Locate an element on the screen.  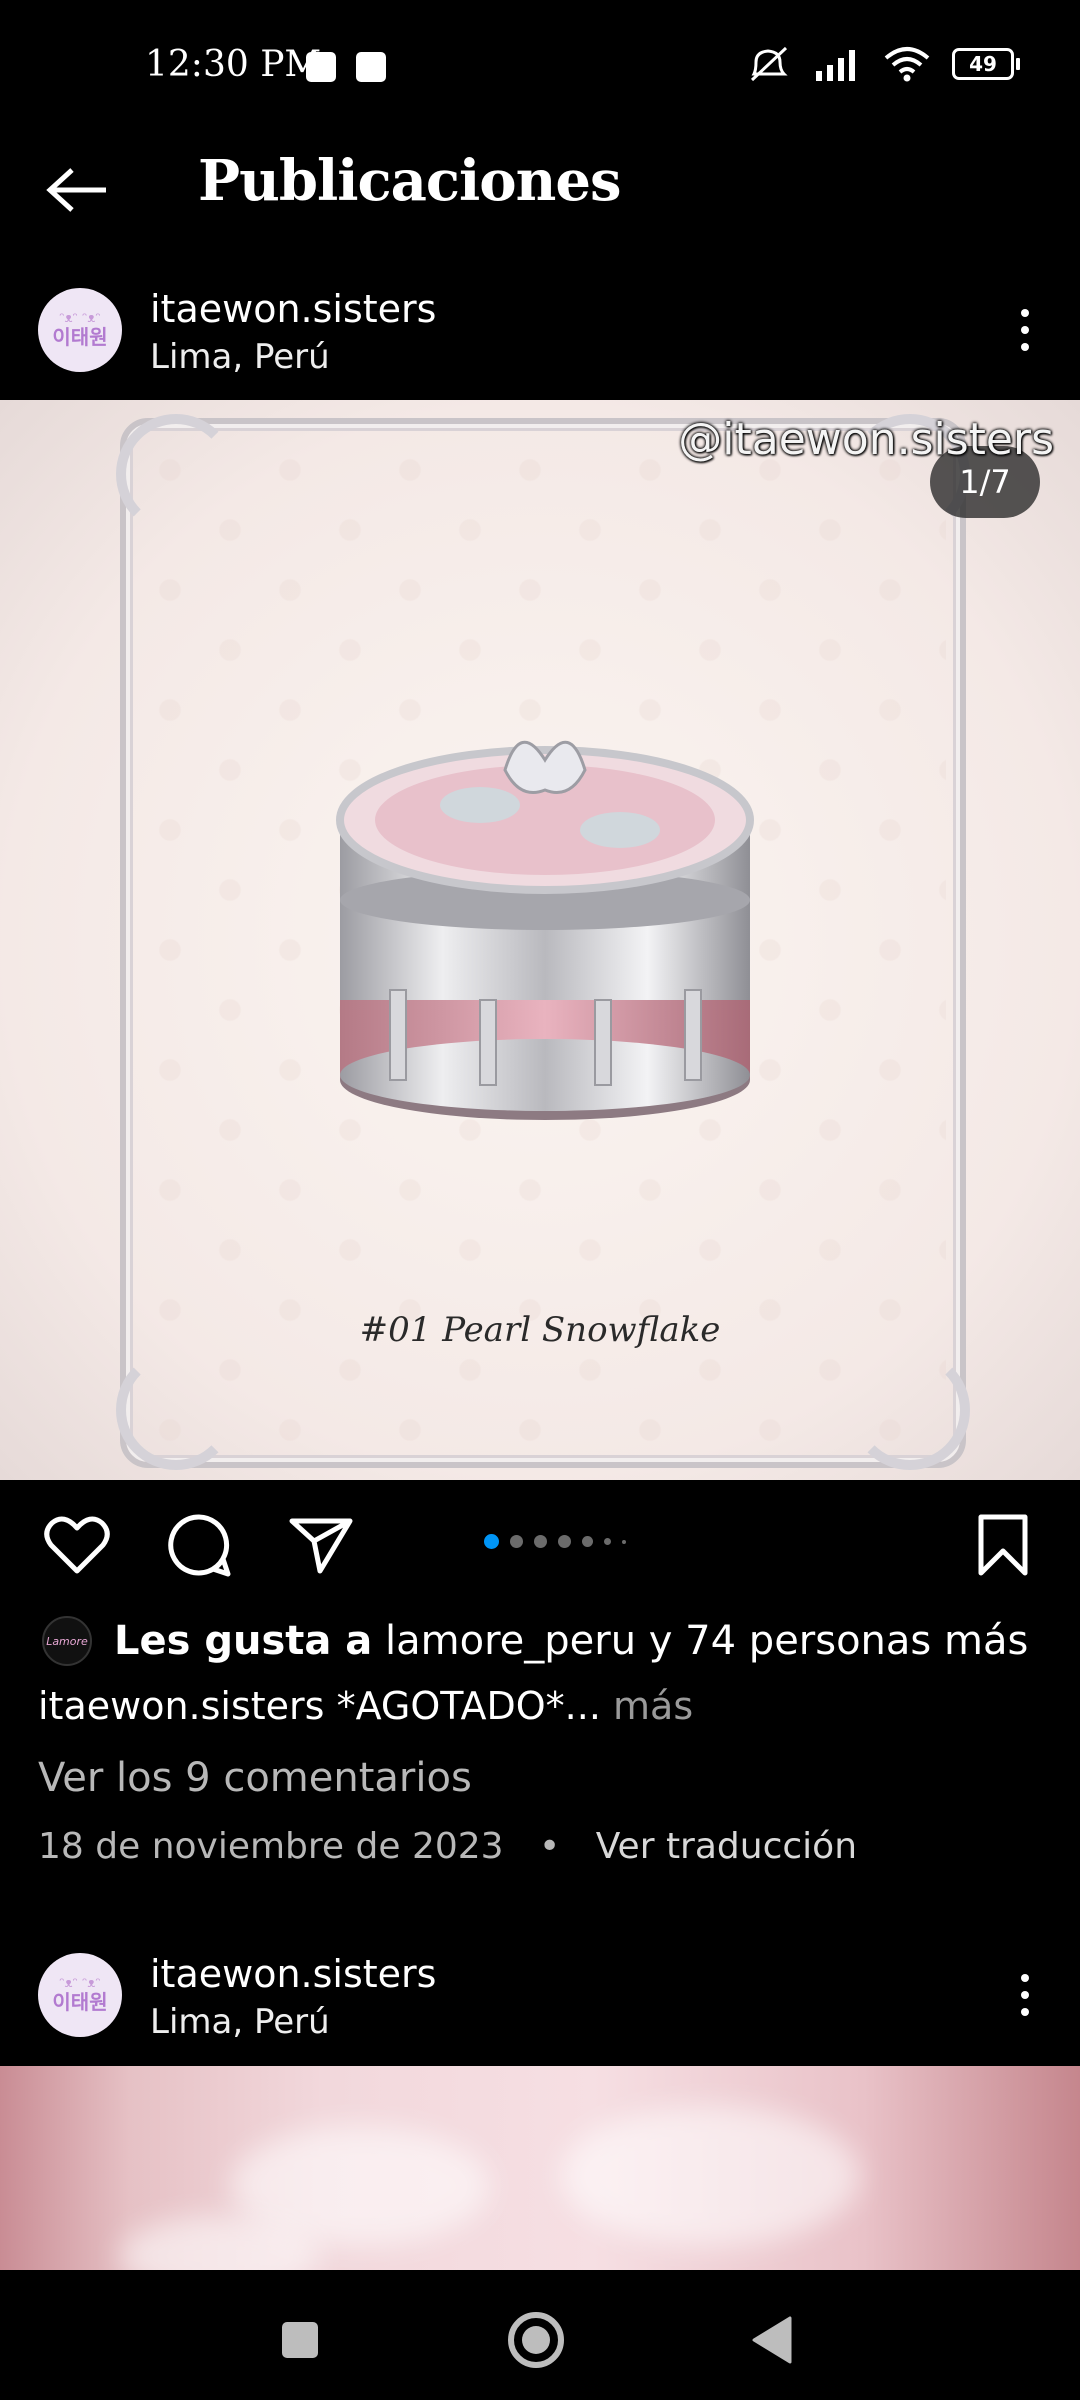
back-arrow-icon is located at coordinates (76, 190).